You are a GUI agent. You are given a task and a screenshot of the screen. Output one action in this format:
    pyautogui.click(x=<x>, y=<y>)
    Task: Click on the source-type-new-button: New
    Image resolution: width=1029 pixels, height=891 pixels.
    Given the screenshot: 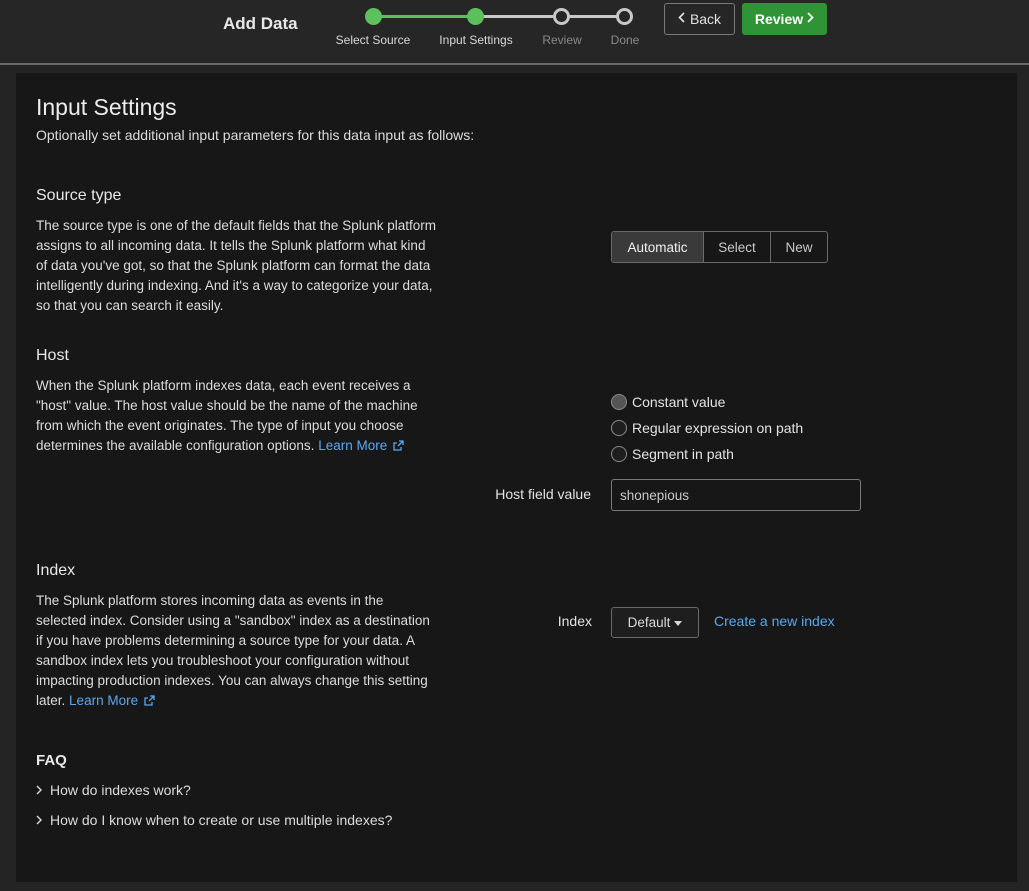 What is the action you would take?
    pyautogui.click(x=799, y=247)
    